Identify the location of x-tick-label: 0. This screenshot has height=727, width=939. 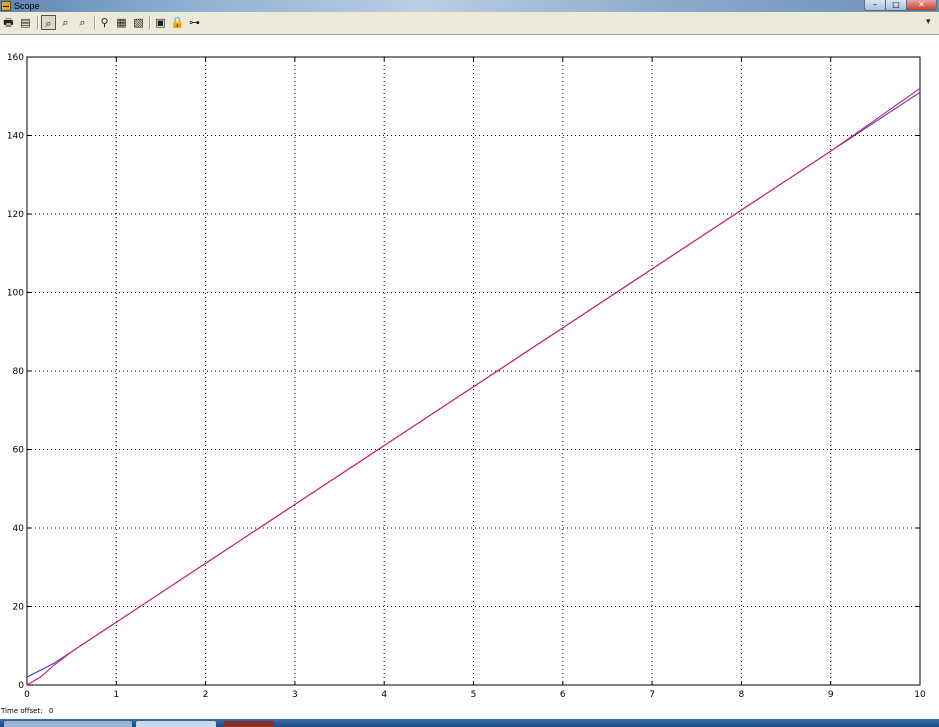
(27, 695).